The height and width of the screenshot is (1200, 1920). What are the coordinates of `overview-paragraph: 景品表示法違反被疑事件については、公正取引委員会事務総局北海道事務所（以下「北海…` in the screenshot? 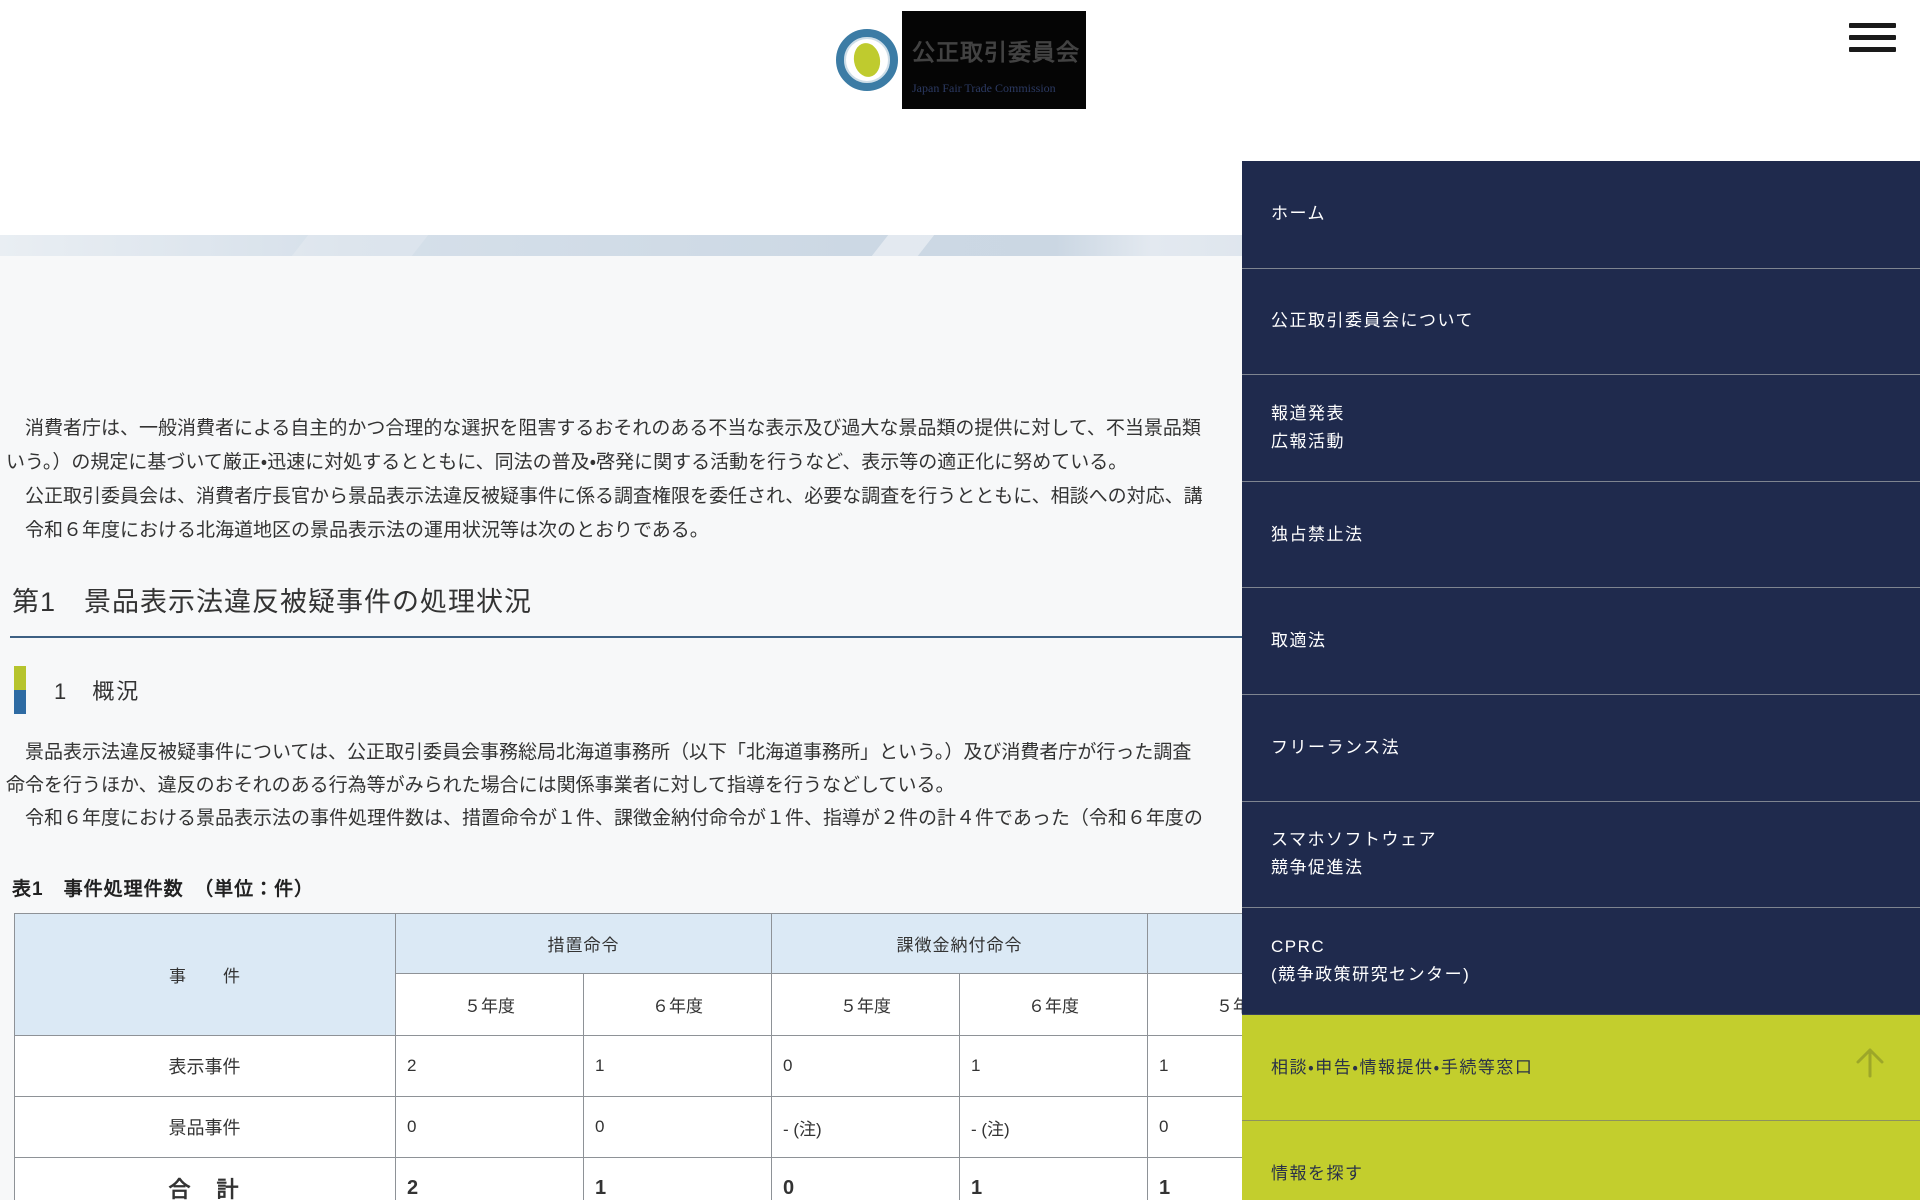 It's located at (604, 785).